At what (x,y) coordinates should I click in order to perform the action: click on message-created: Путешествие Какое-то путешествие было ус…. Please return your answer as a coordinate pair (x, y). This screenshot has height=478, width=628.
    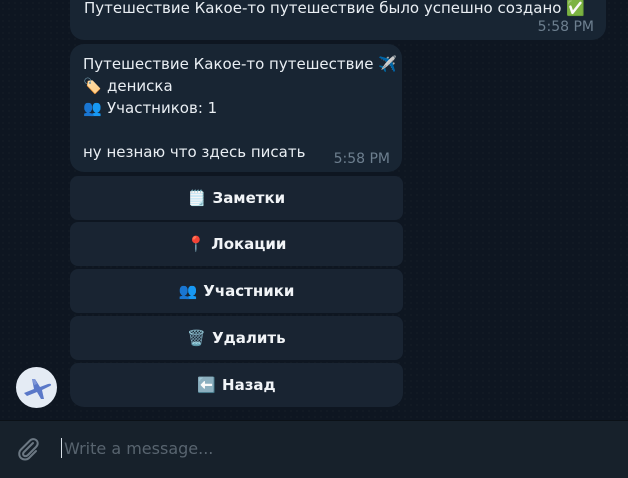
    Looking at the image, I should click on (338, 20).